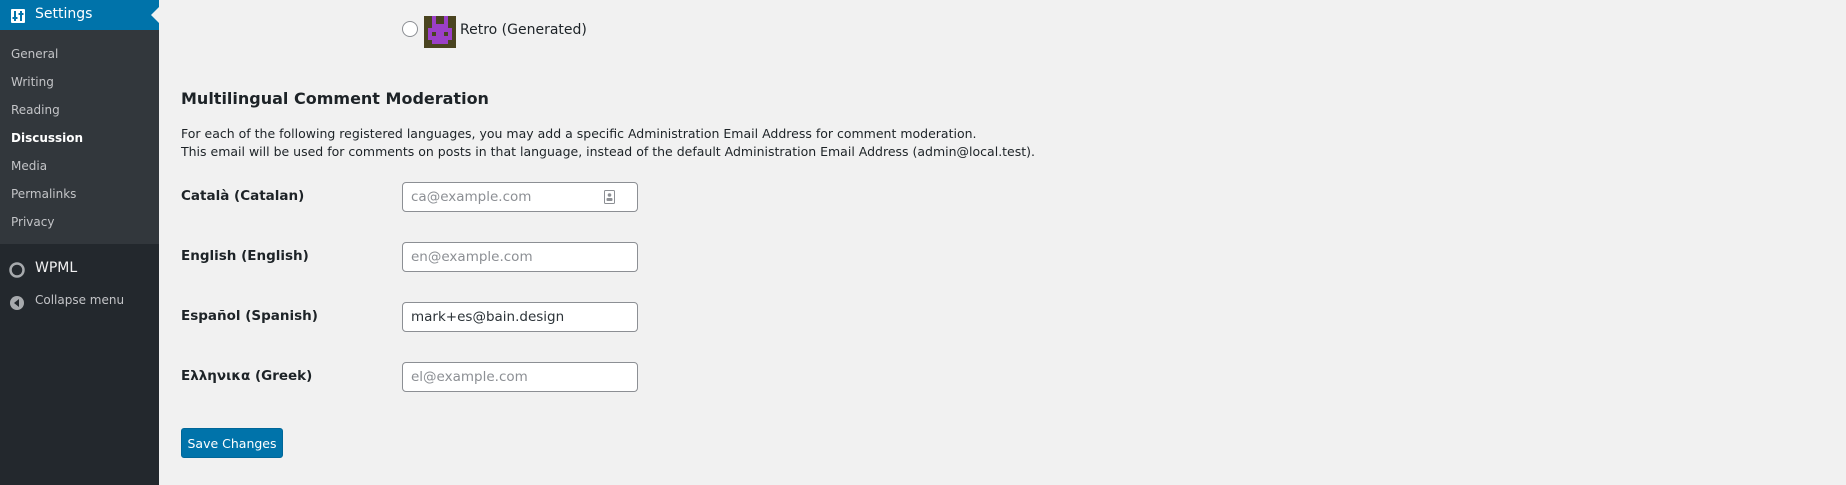 Image resolution: width=1846 pixels, height=485 pixels. What do you see at coordinates (520, 377) in the screenshot?
I see `email-field-greek` at bounding box center [520, 377].